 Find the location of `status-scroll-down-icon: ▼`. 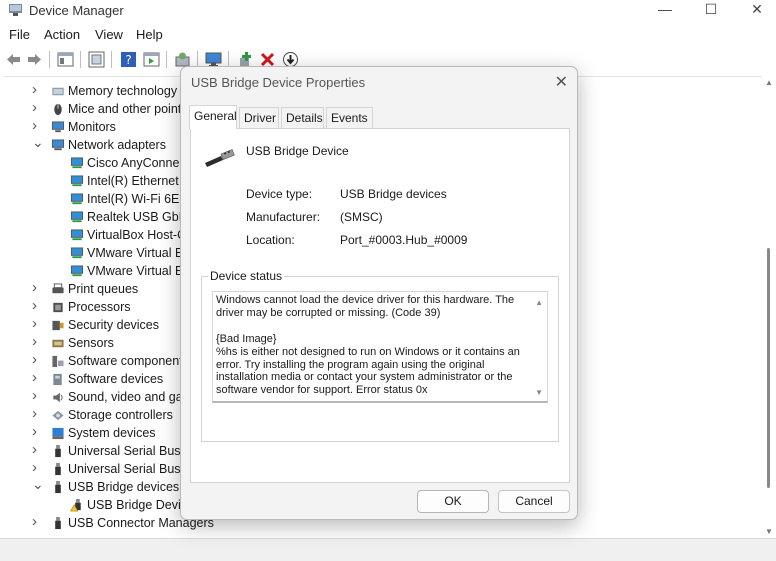

status-scroll-down-icon: ▼ is located at coordinates (539, 392).